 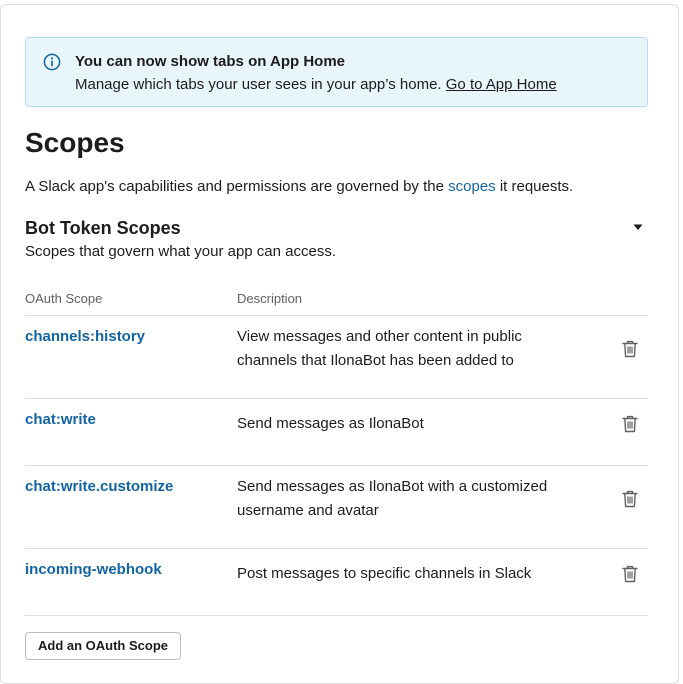 What do you see at coordinates (536, 186) in the screenshot?
I see `intro-text-after: it requests.` at bounding box center [536, 186].